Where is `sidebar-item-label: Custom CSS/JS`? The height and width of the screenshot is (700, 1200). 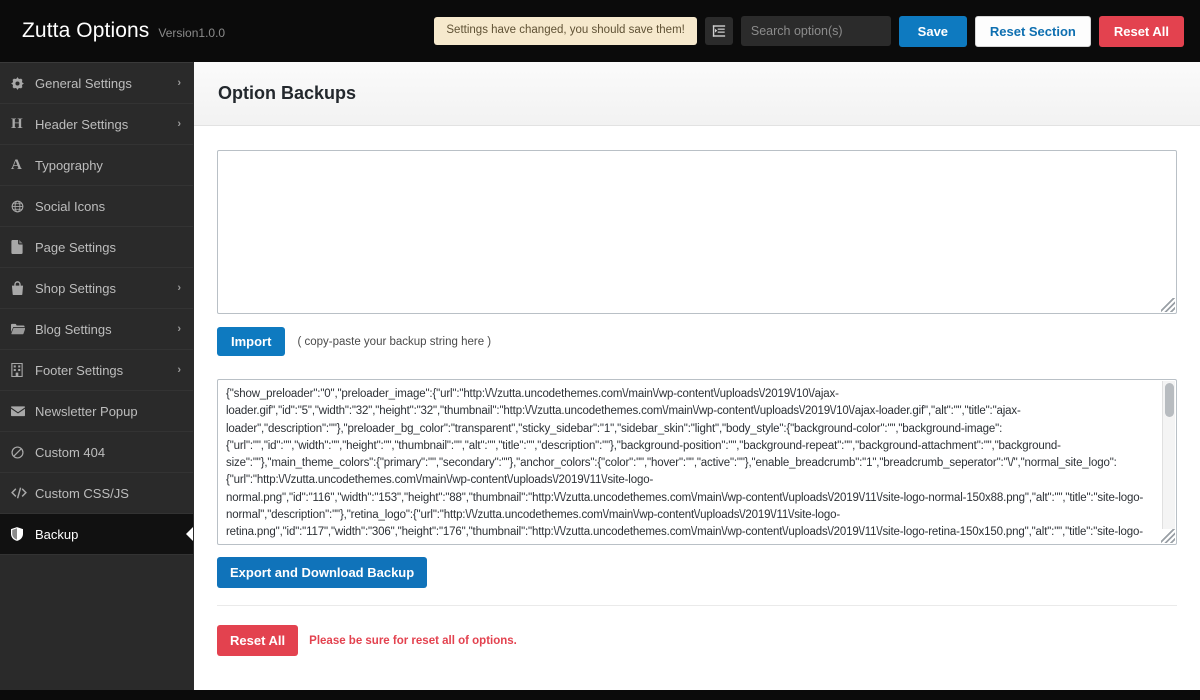 sidebar-item-label: Custom CSS/JS is located at coordinates (82, 493).